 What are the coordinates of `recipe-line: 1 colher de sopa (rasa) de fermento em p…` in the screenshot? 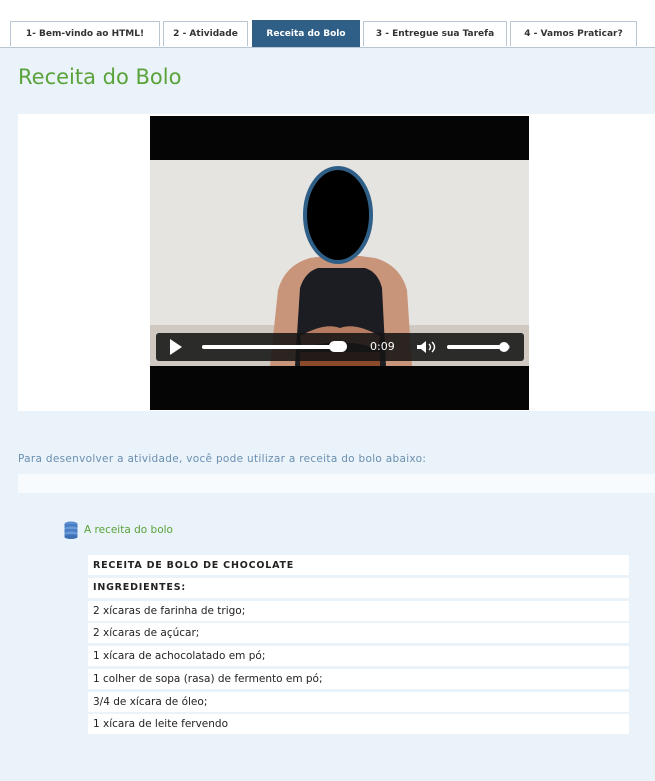 It's located at (358, 678).